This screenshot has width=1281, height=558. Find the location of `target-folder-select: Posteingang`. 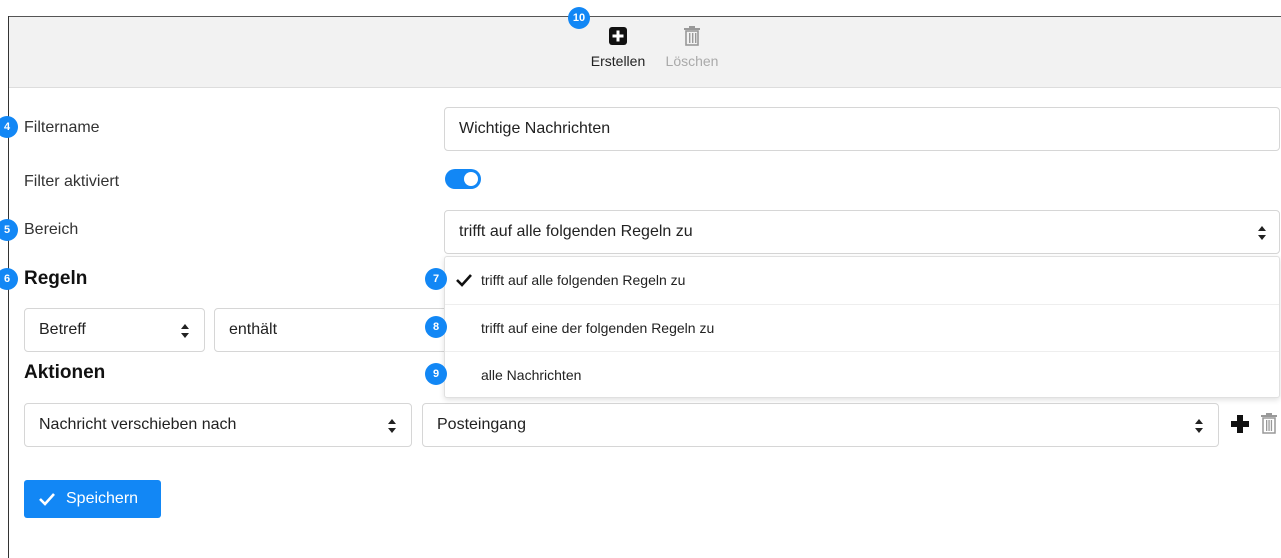

target-folder-select: Posteingang is located at coordinates (820, 425).